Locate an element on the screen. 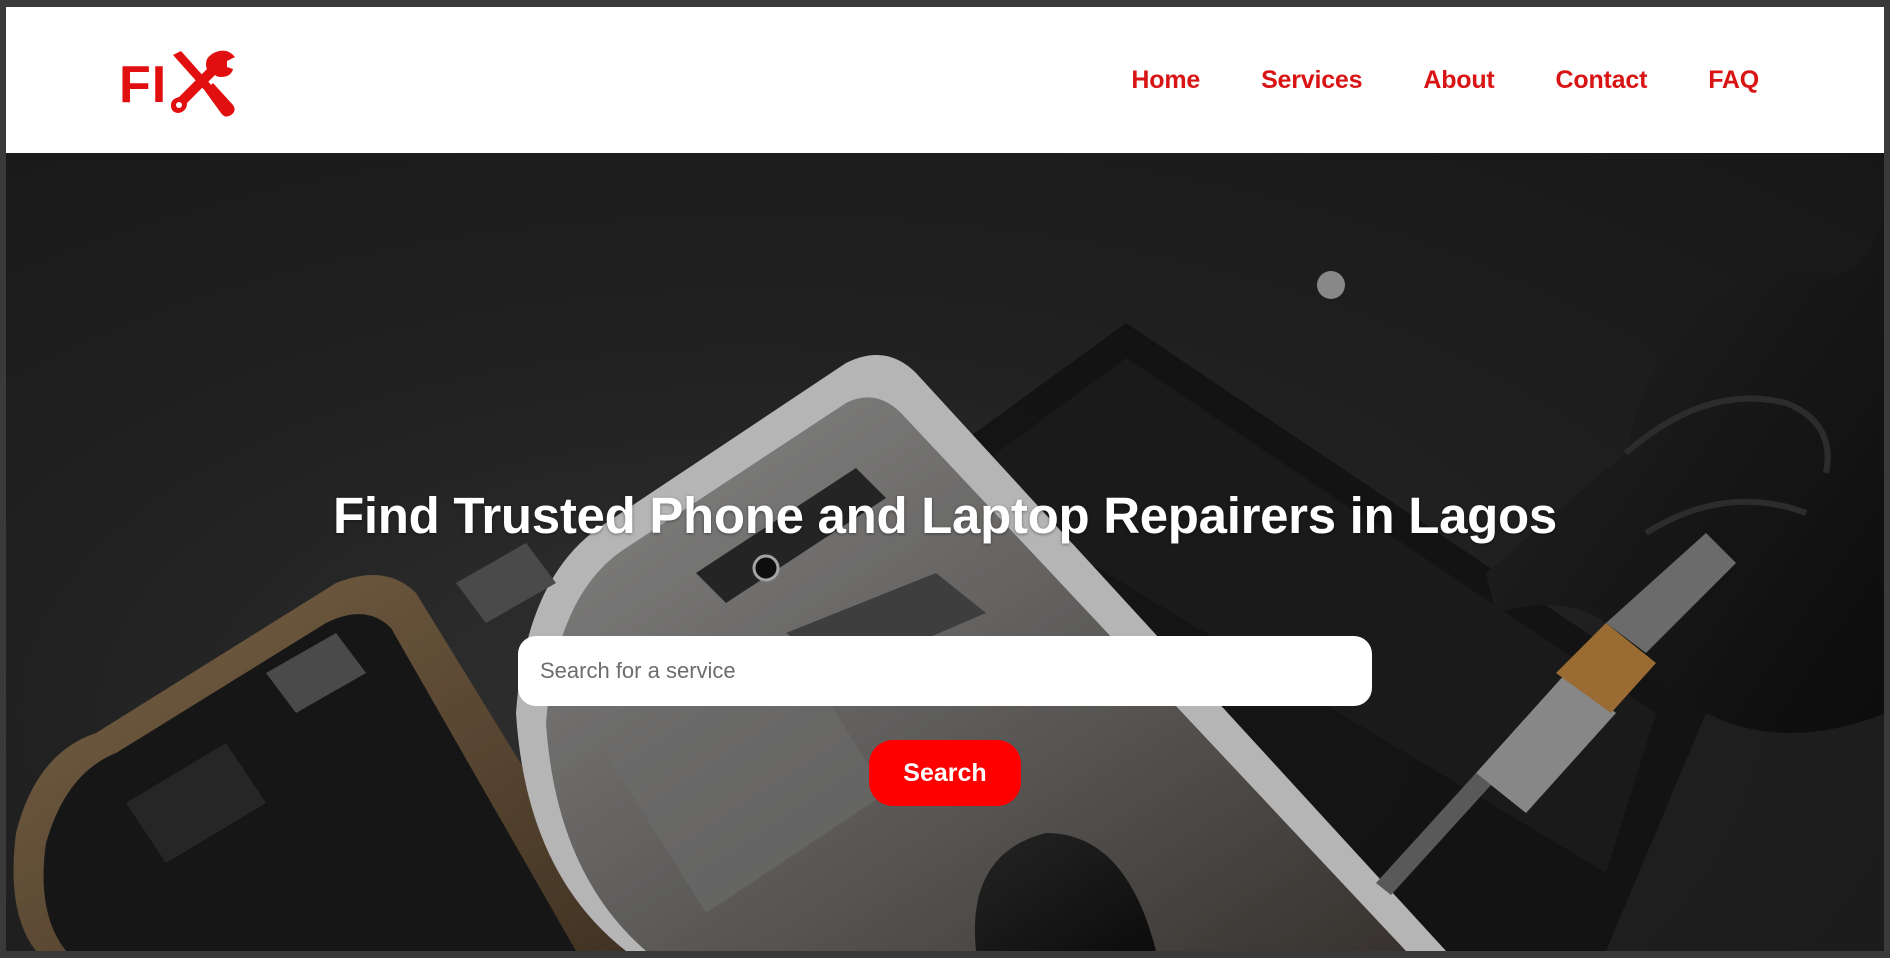 This screenshot has height=958, width=1890. logo-text: FI is located at coordinates (143, 85).